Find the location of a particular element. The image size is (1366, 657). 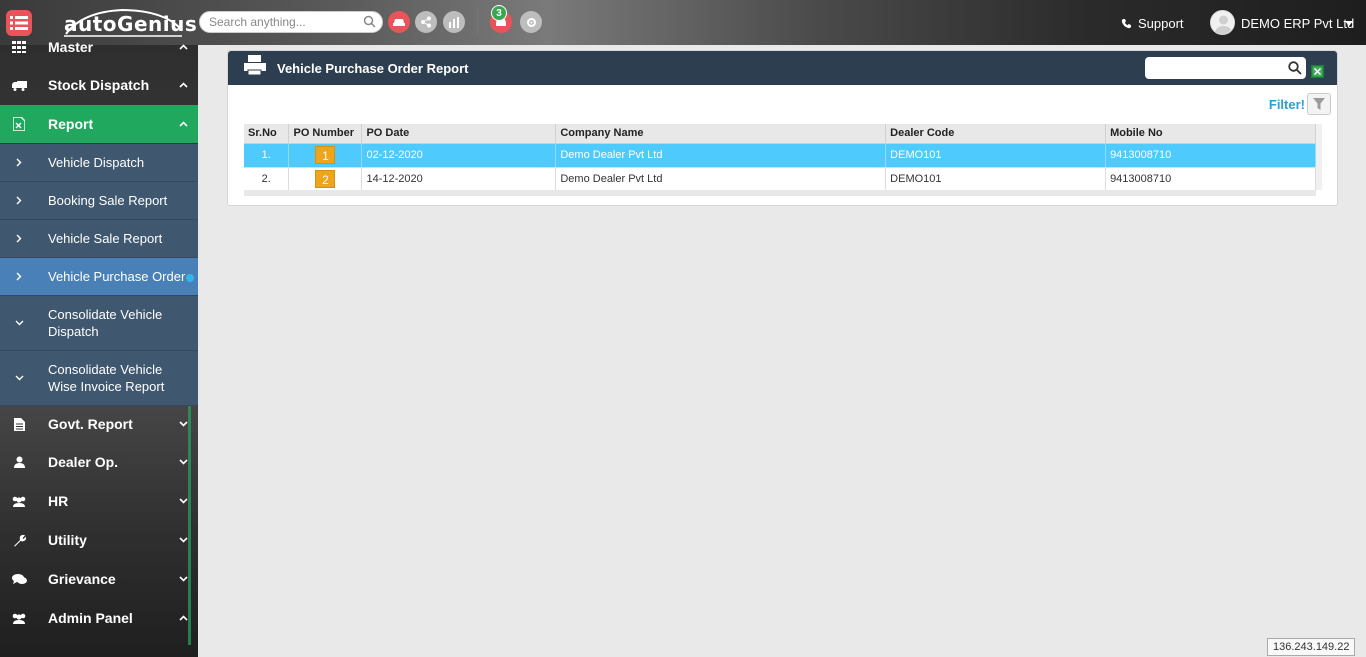

cell-po-number: 1 is located at coordinates (325, 155).